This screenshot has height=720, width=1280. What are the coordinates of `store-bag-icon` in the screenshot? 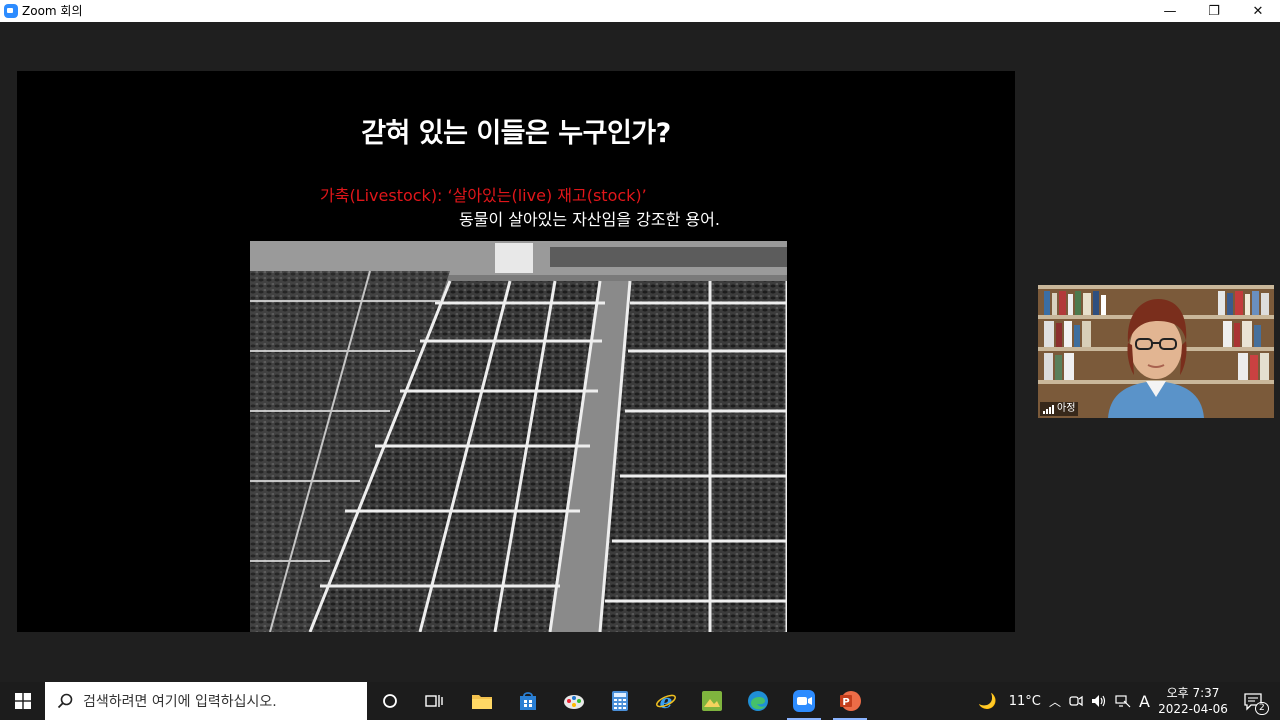 It's located at (528, 701).